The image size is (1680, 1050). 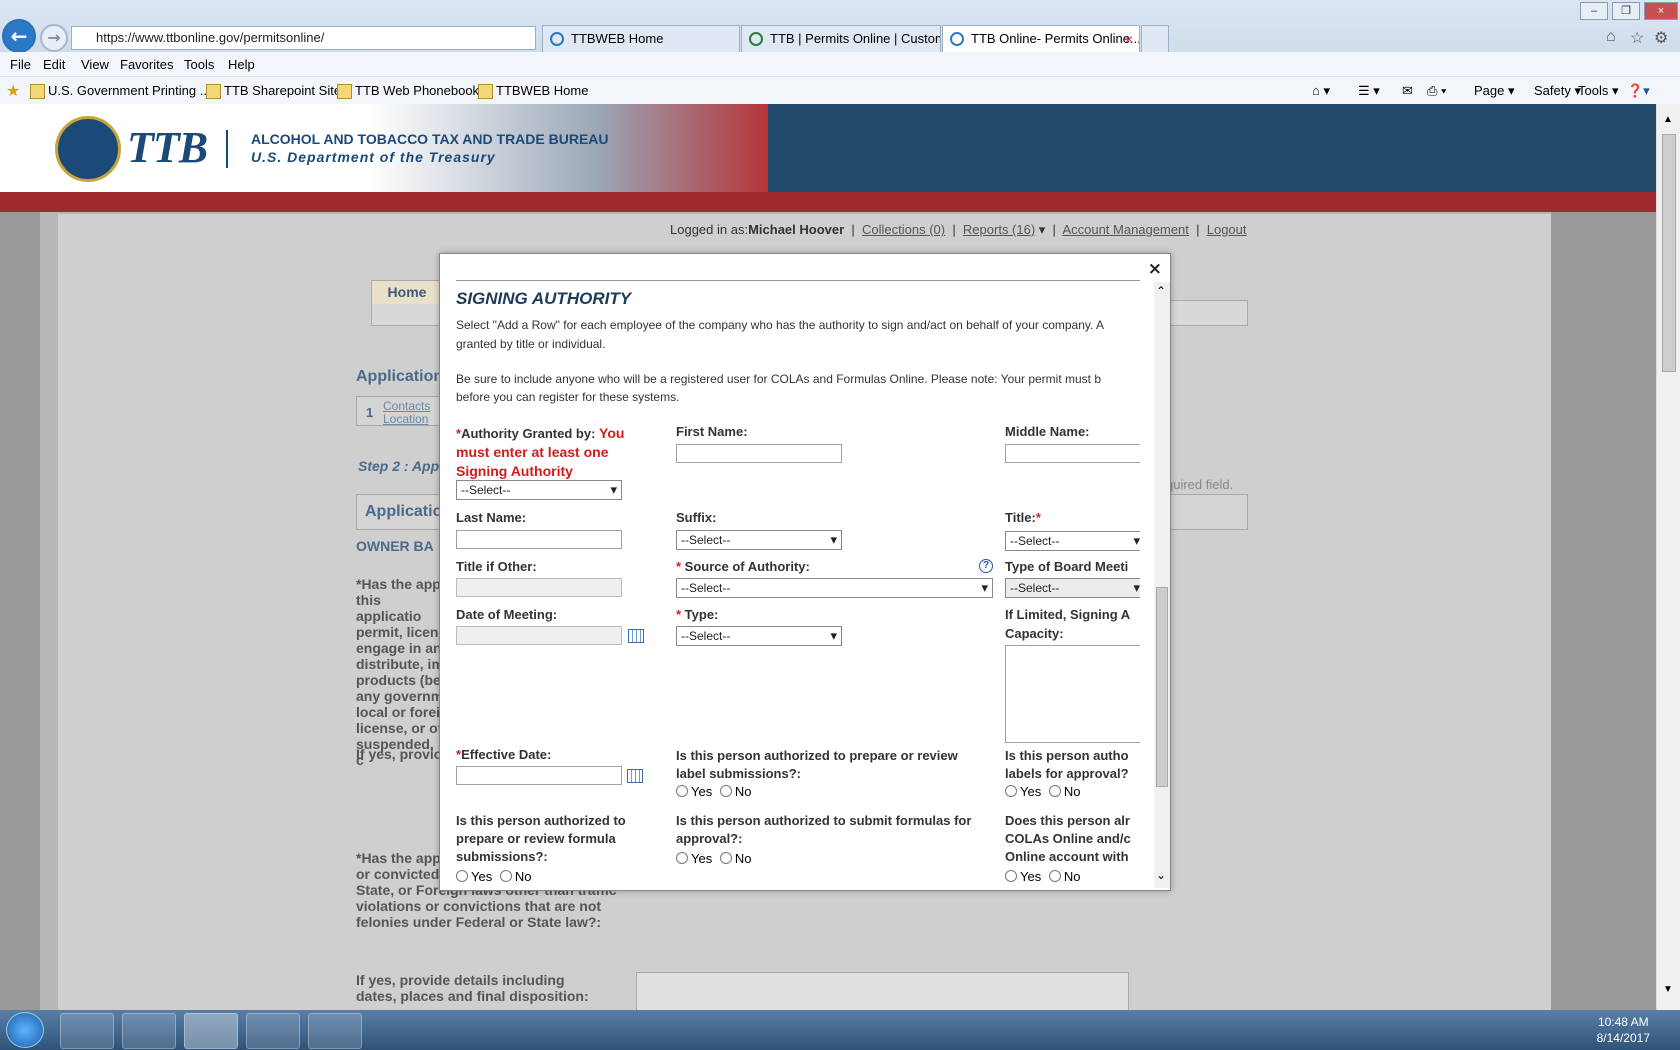 I want to click on menu-bar: File Edit View Favorites Tools Help, so click(x=840, y=64).